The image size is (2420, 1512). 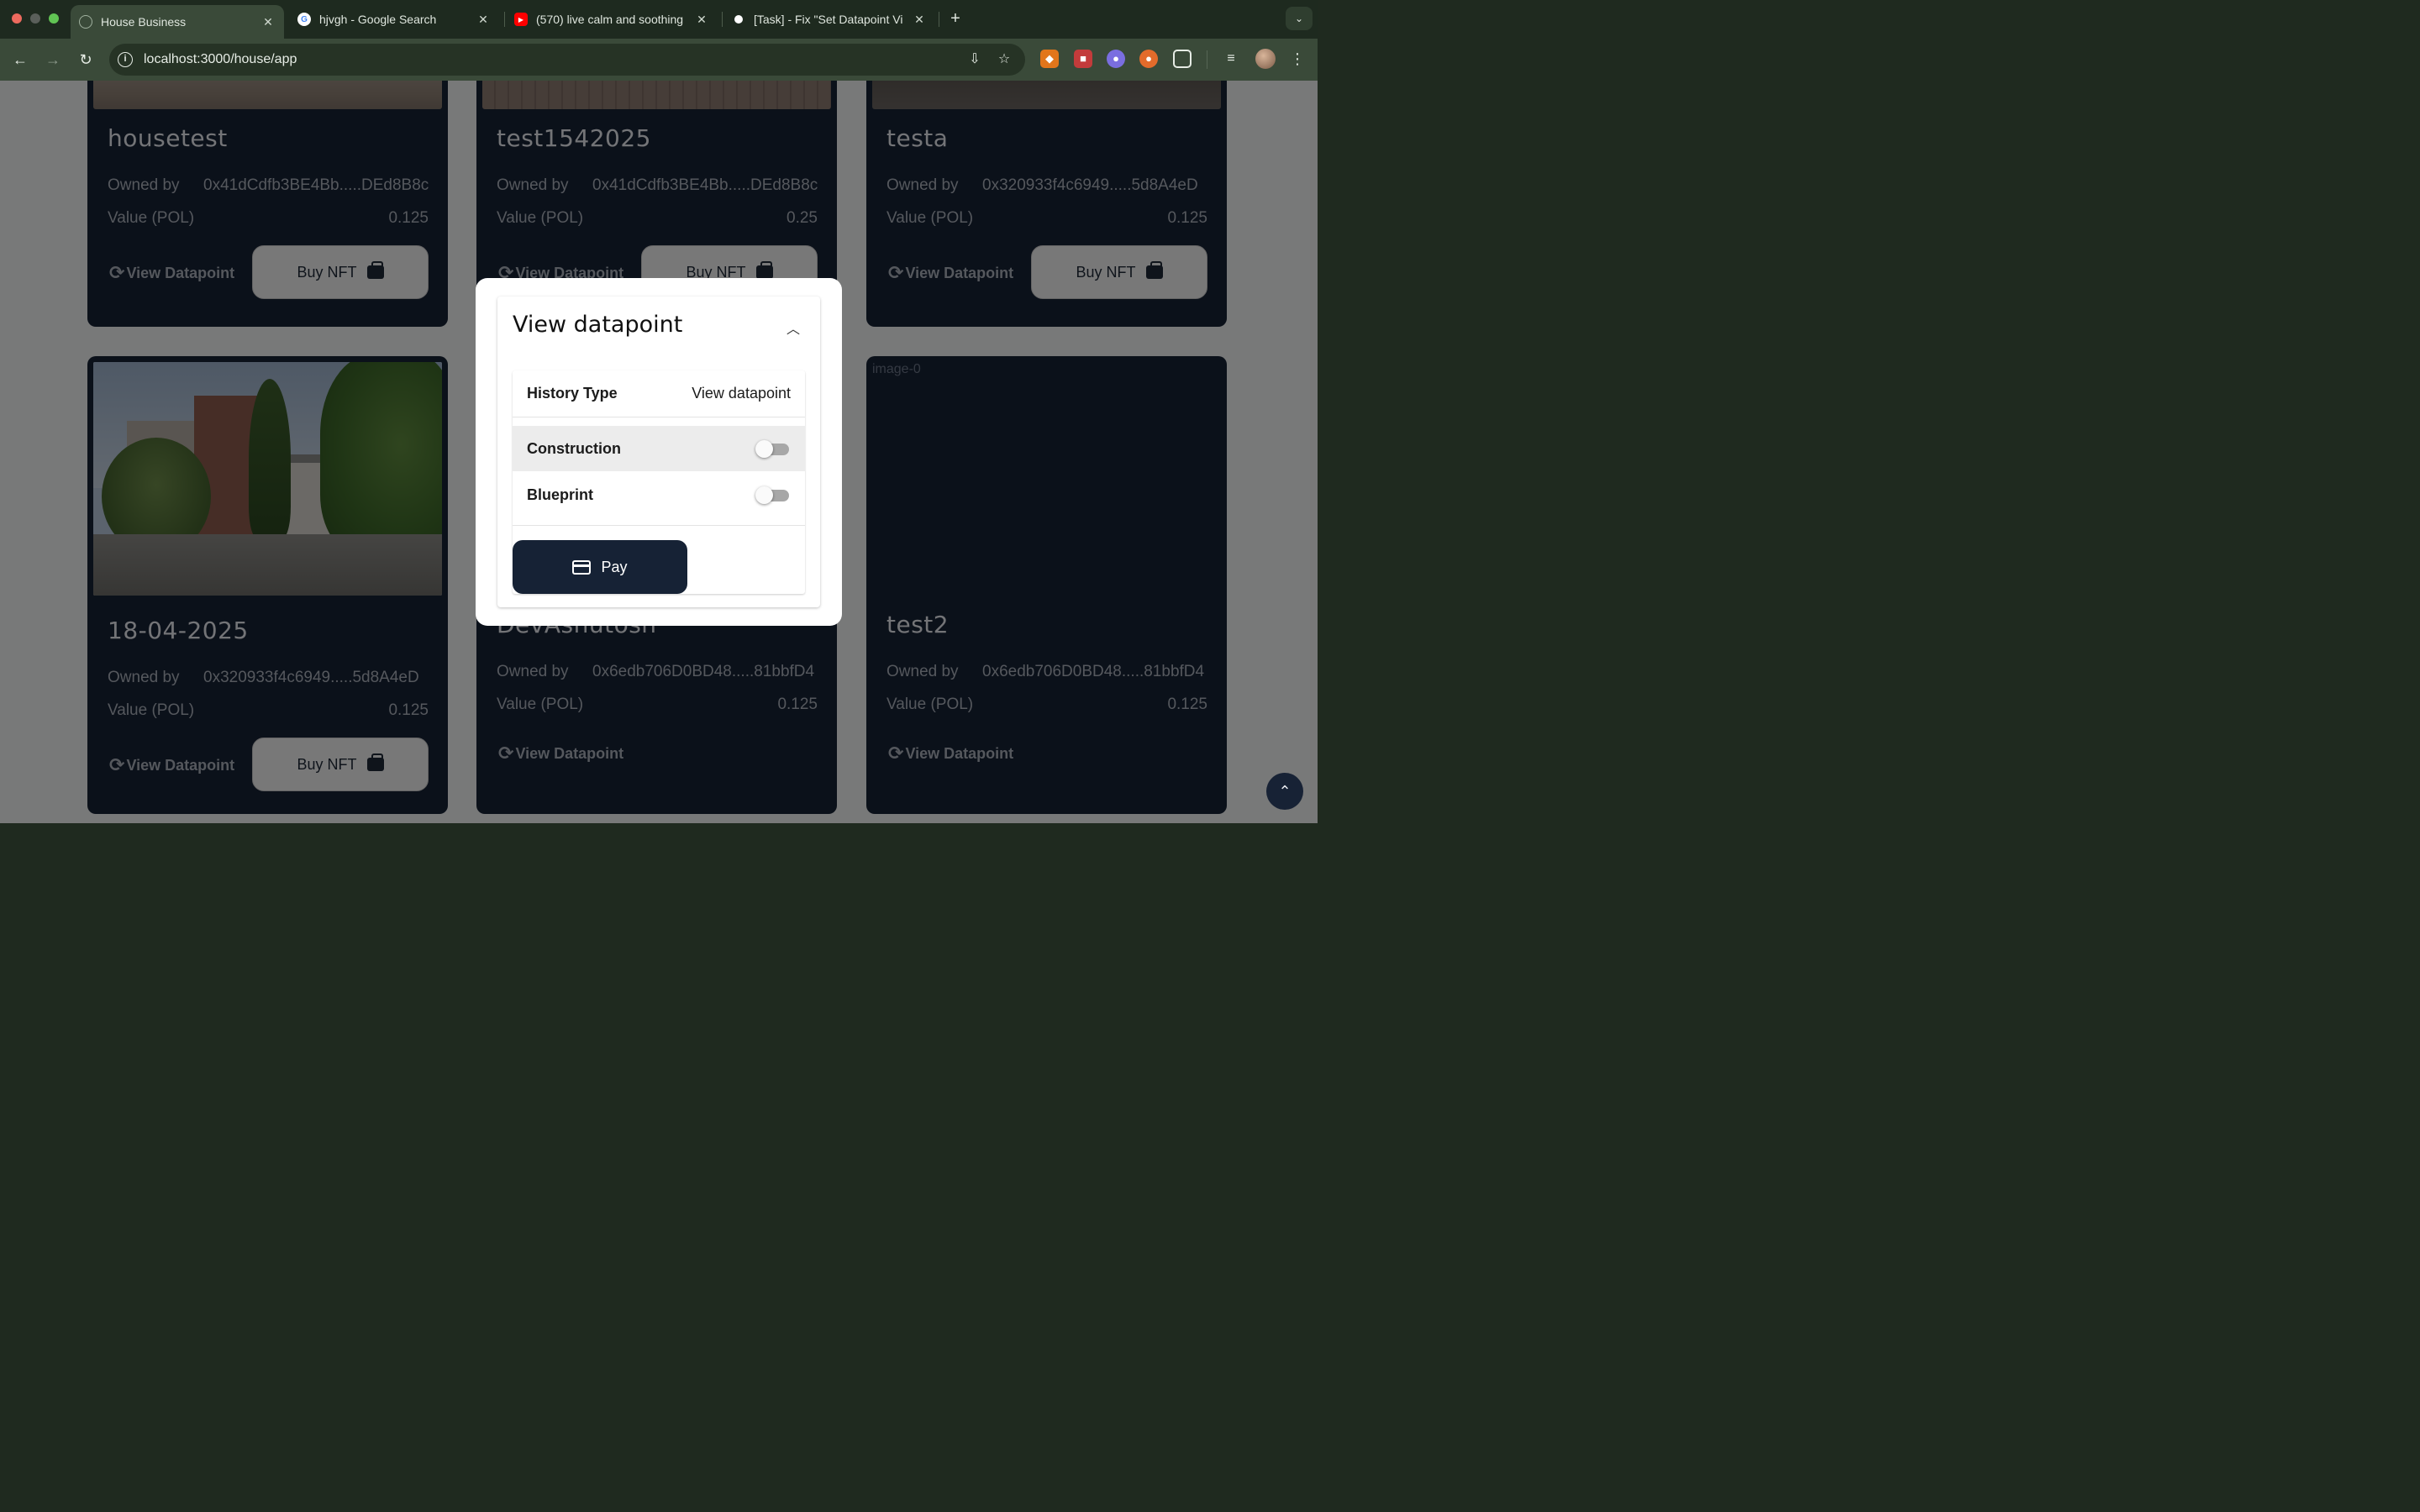 I want to click on pay-label: Pay, so click(x=614, y=566).